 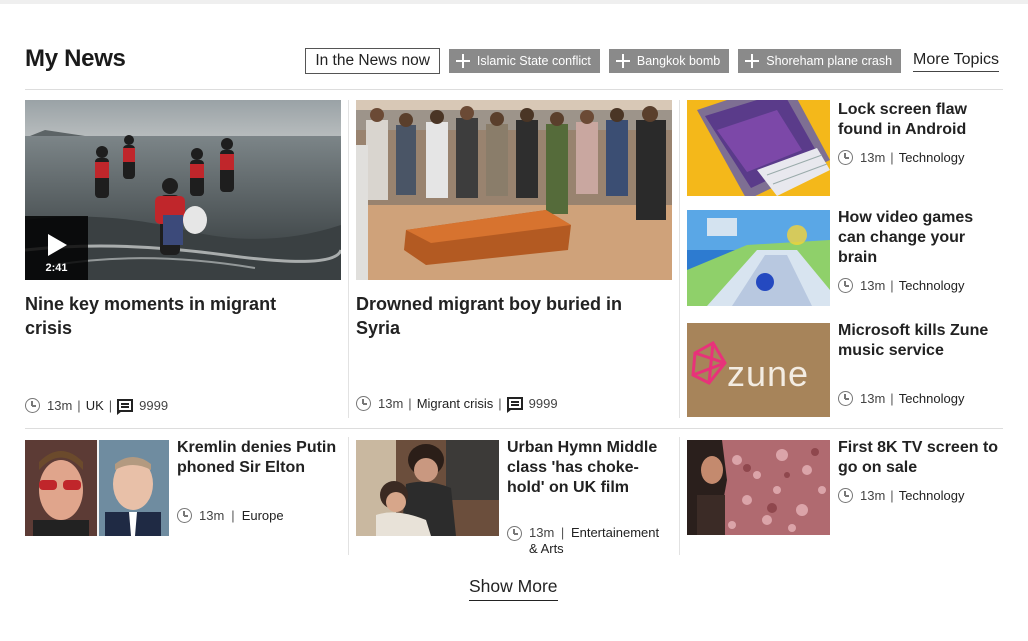 What do you see at coordinates (758, 487) in the screenshot?
I see `story-image-8k-screen` at bounding box center [758, 487].